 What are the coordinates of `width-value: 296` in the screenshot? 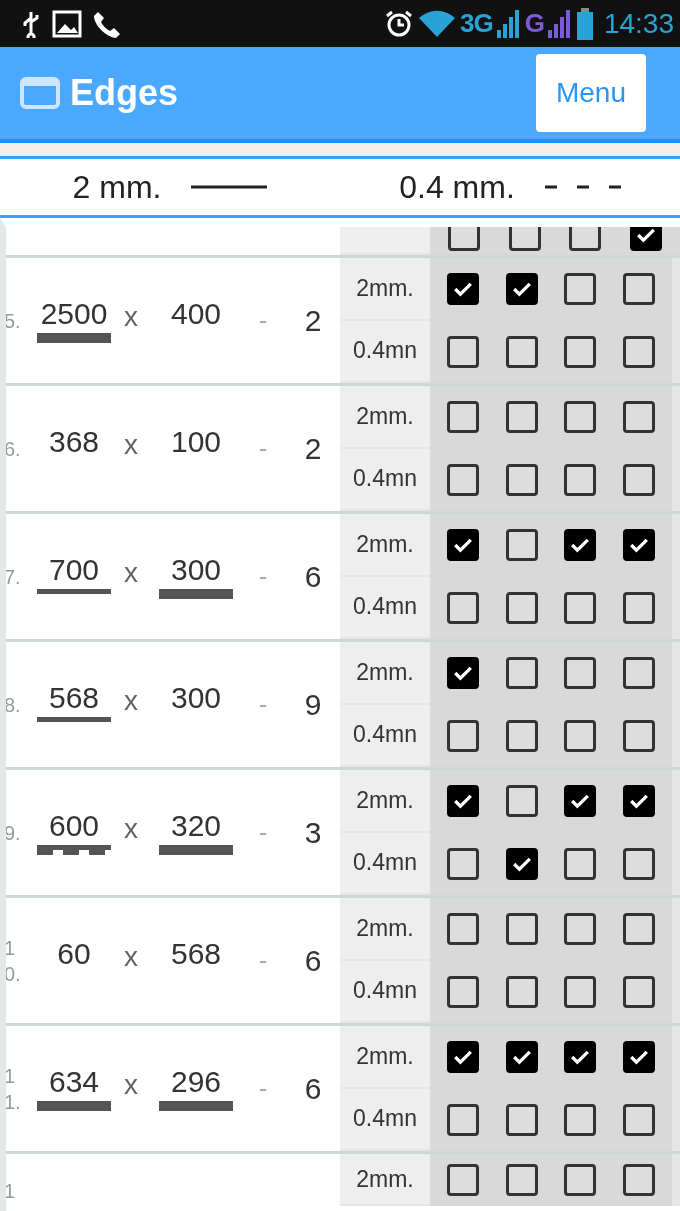 It's located at (196, 1081).